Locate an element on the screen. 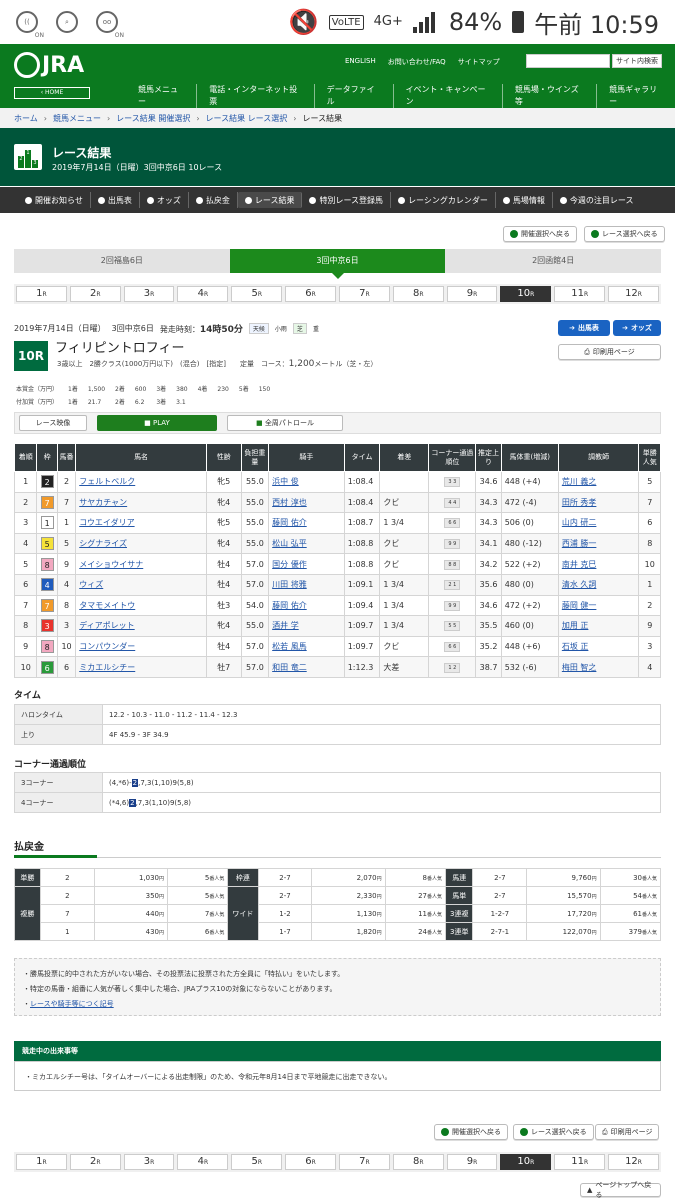 Image resolution: width=675 pixels, height=1200 pixels. venue-tab-chukyo: 3回中京6日 is located at coordinates (337, 264).